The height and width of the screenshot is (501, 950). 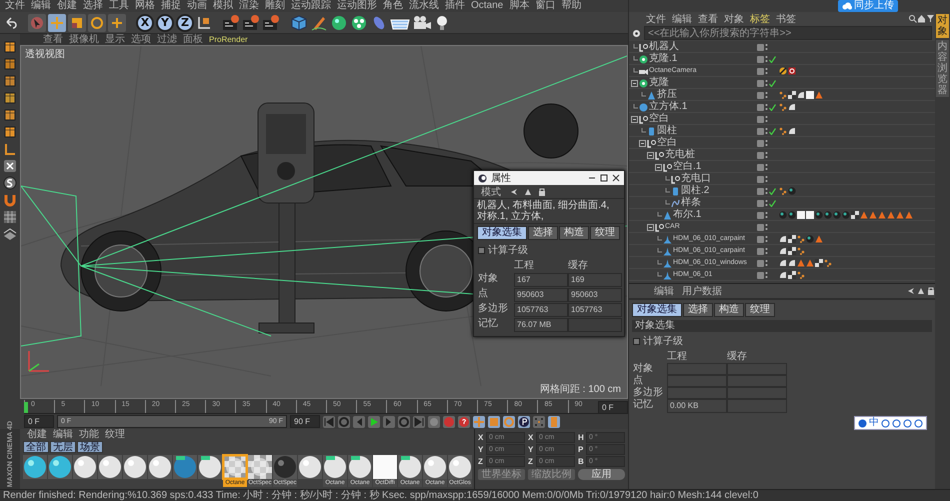 What do you see at coordinates (455, 6) in the screenshot?
I see `menu-item: 插件` at bounding box center [455, 6].